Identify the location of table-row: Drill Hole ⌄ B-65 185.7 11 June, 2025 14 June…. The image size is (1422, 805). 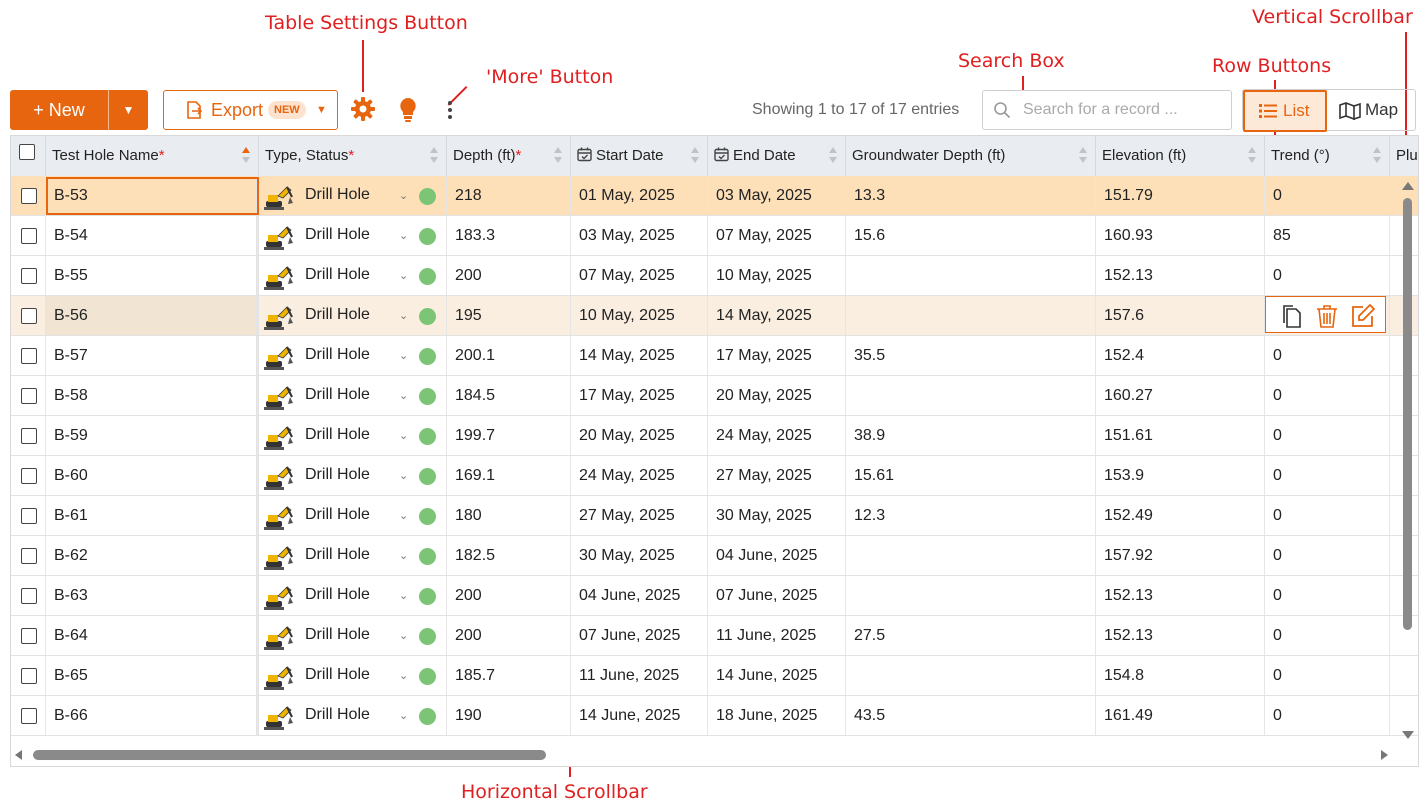
(714, 676).